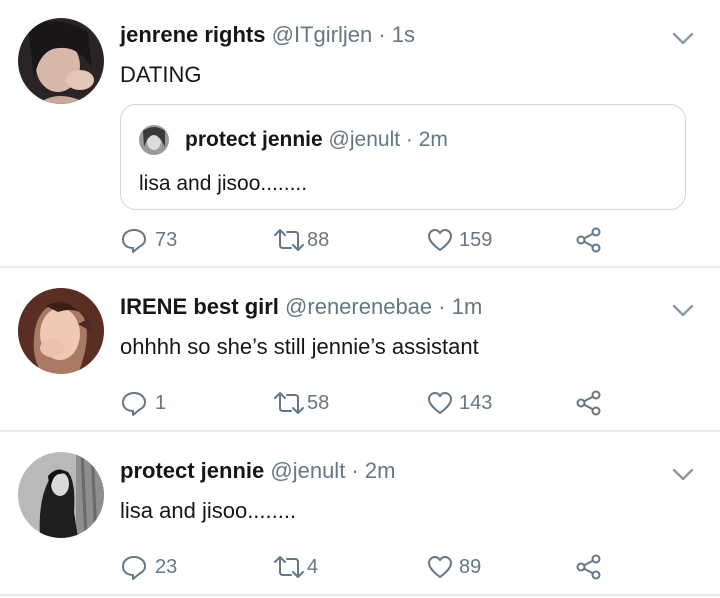 This screenshot has width=720, height=598. I want to click on display-name: IRENE best girl, so click(199, 306).